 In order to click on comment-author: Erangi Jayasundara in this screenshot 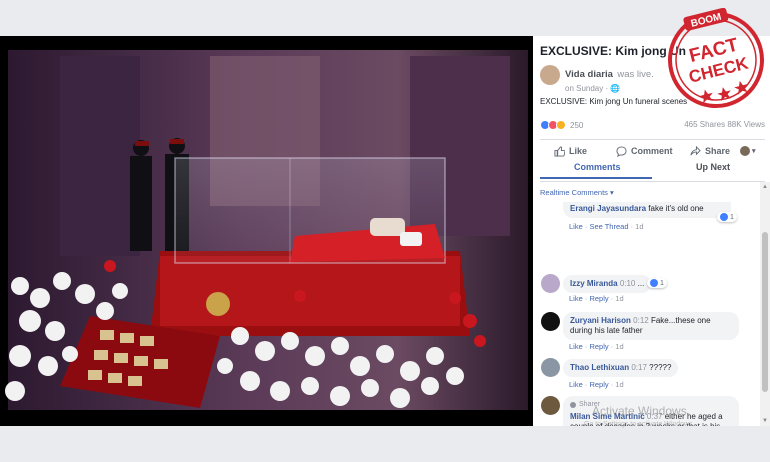, I will do `click(608, 208)`.